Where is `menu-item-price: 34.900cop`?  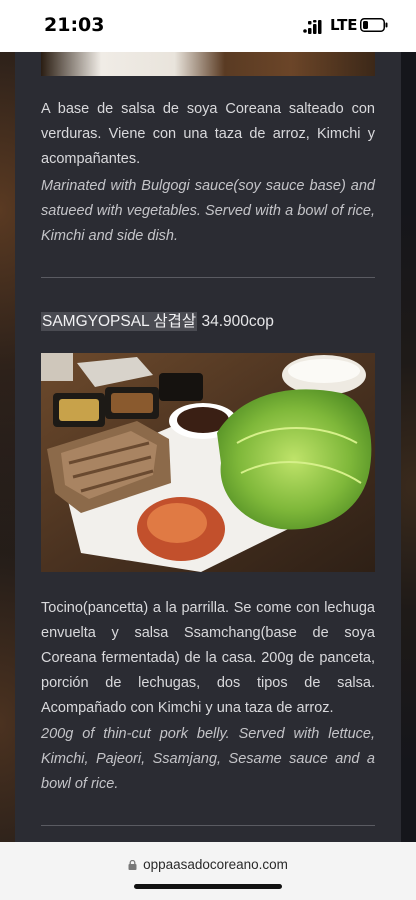 menu-item-price: 34.900cop is located at coordinates (237, 321).